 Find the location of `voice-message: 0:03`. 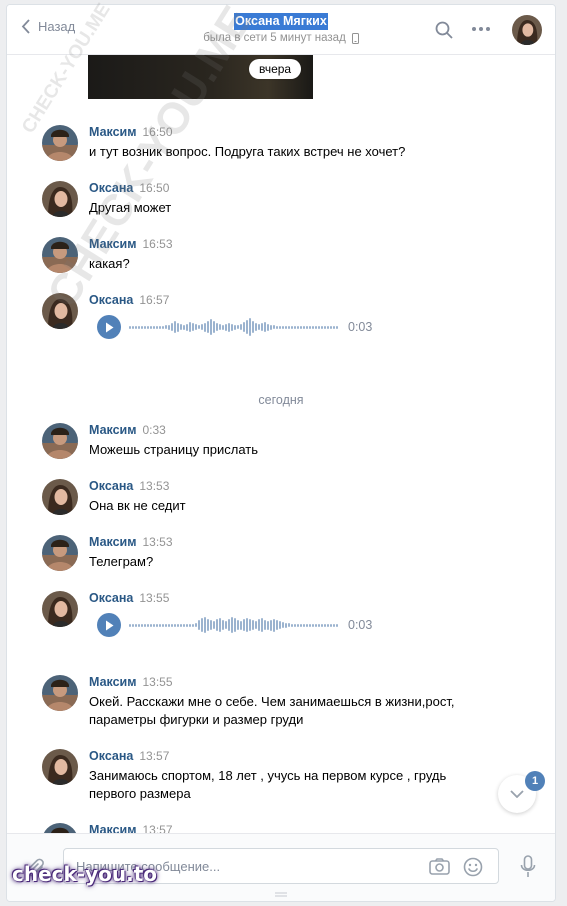

voice-message: 0:03 is located at coordinates (234, 327).